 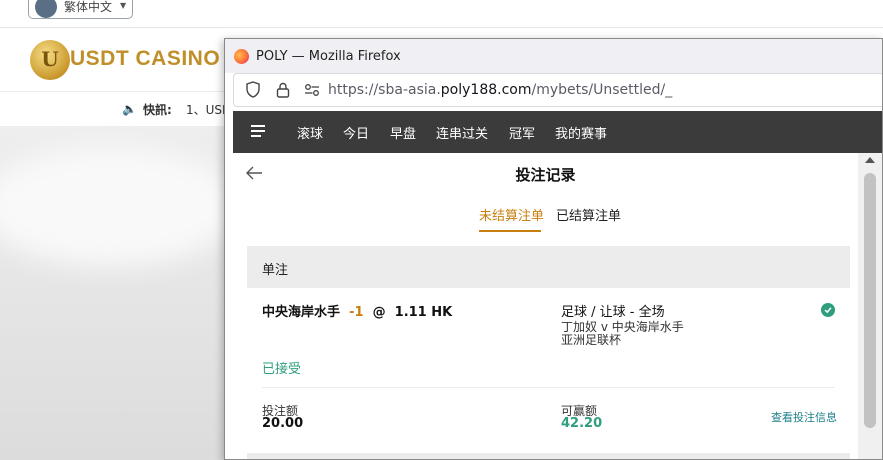 I want to click on language-selector: 繁体中文 ▼, so click(x=80, y=9).